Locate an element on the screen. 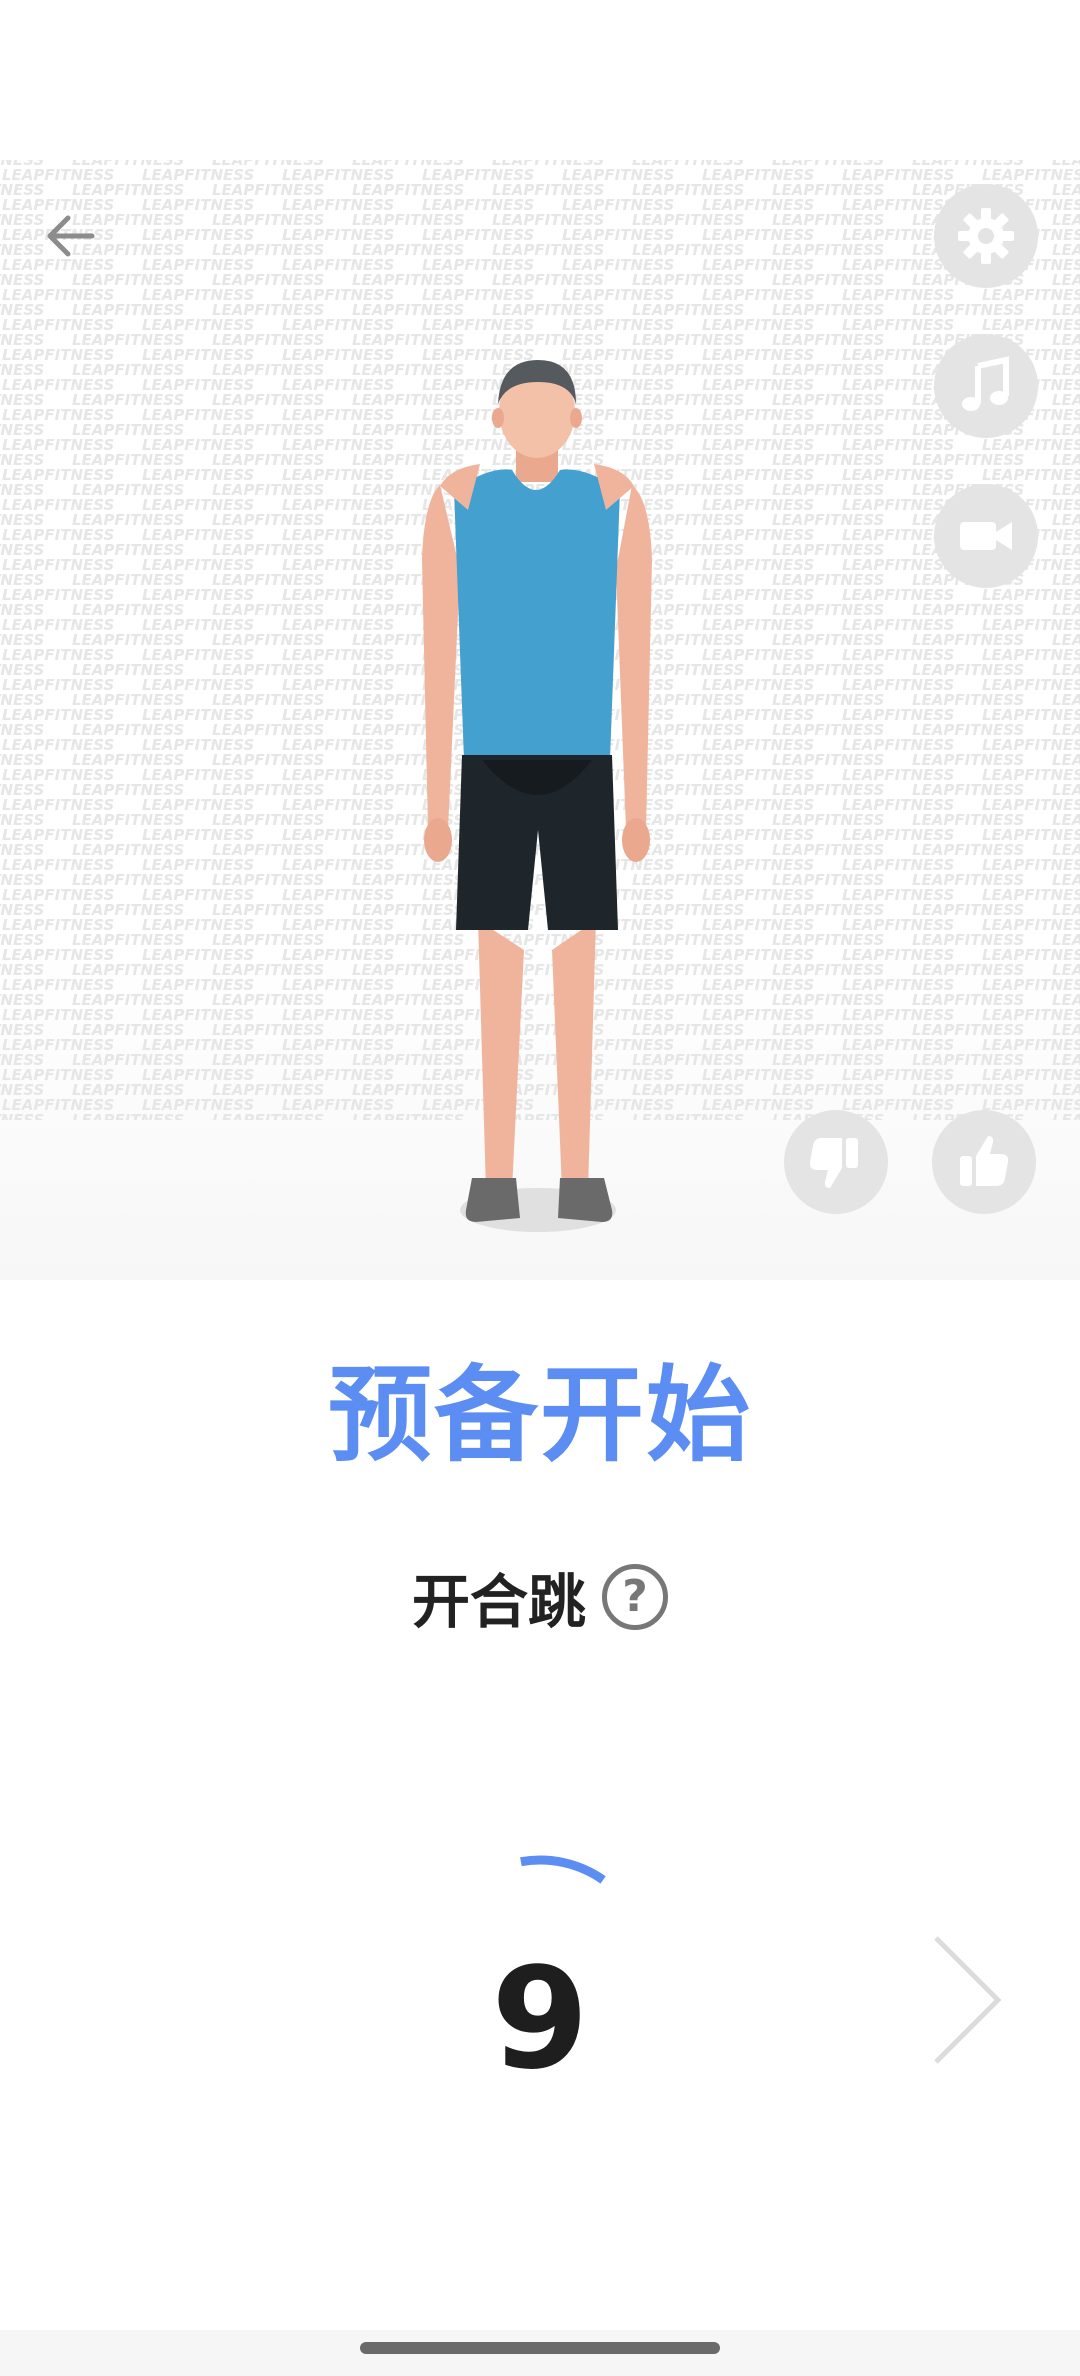 This screenshot has height=2376, width=1080. arrow-left-icon is located at coordinates (71, 236).